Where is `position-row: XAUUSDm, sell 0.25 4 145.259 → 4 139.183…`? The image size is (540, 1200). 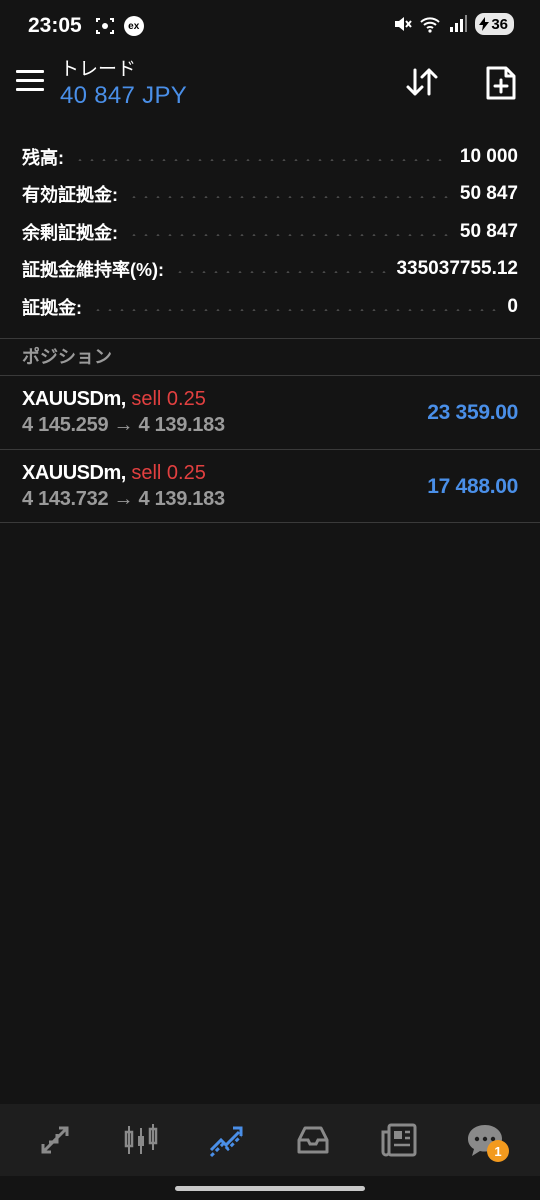 position-row: XAUUSDm, sell 0.25 4 145.259 → 4 139.183… is located at coordinates (270, 412).